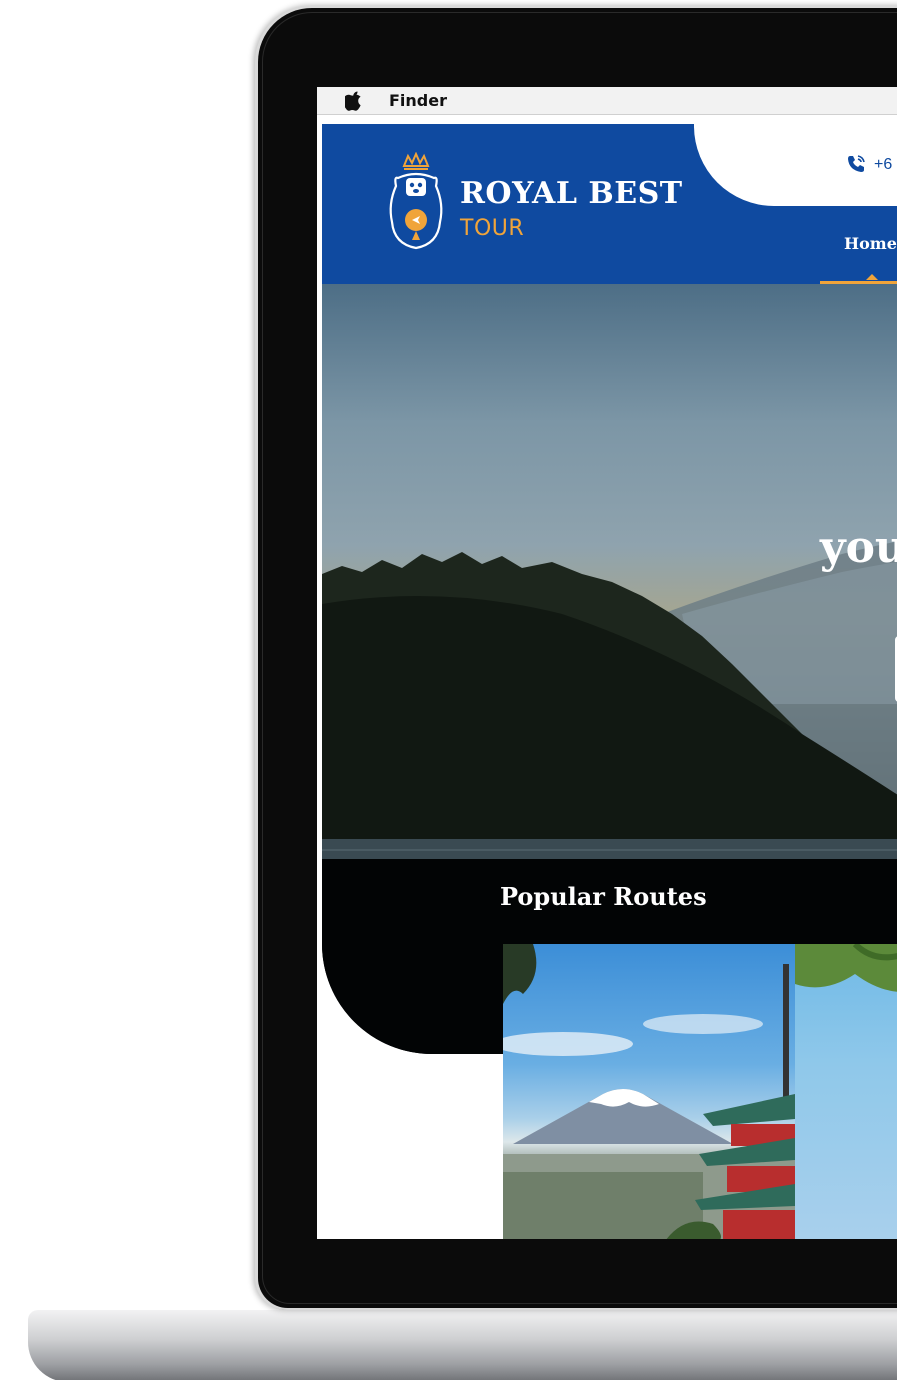 This screenshot has height=1380, width=897. What do you see at coordinates (846, 1091) in the screenshot?
I see `route-card-second` at bounding box center [846, 1091].